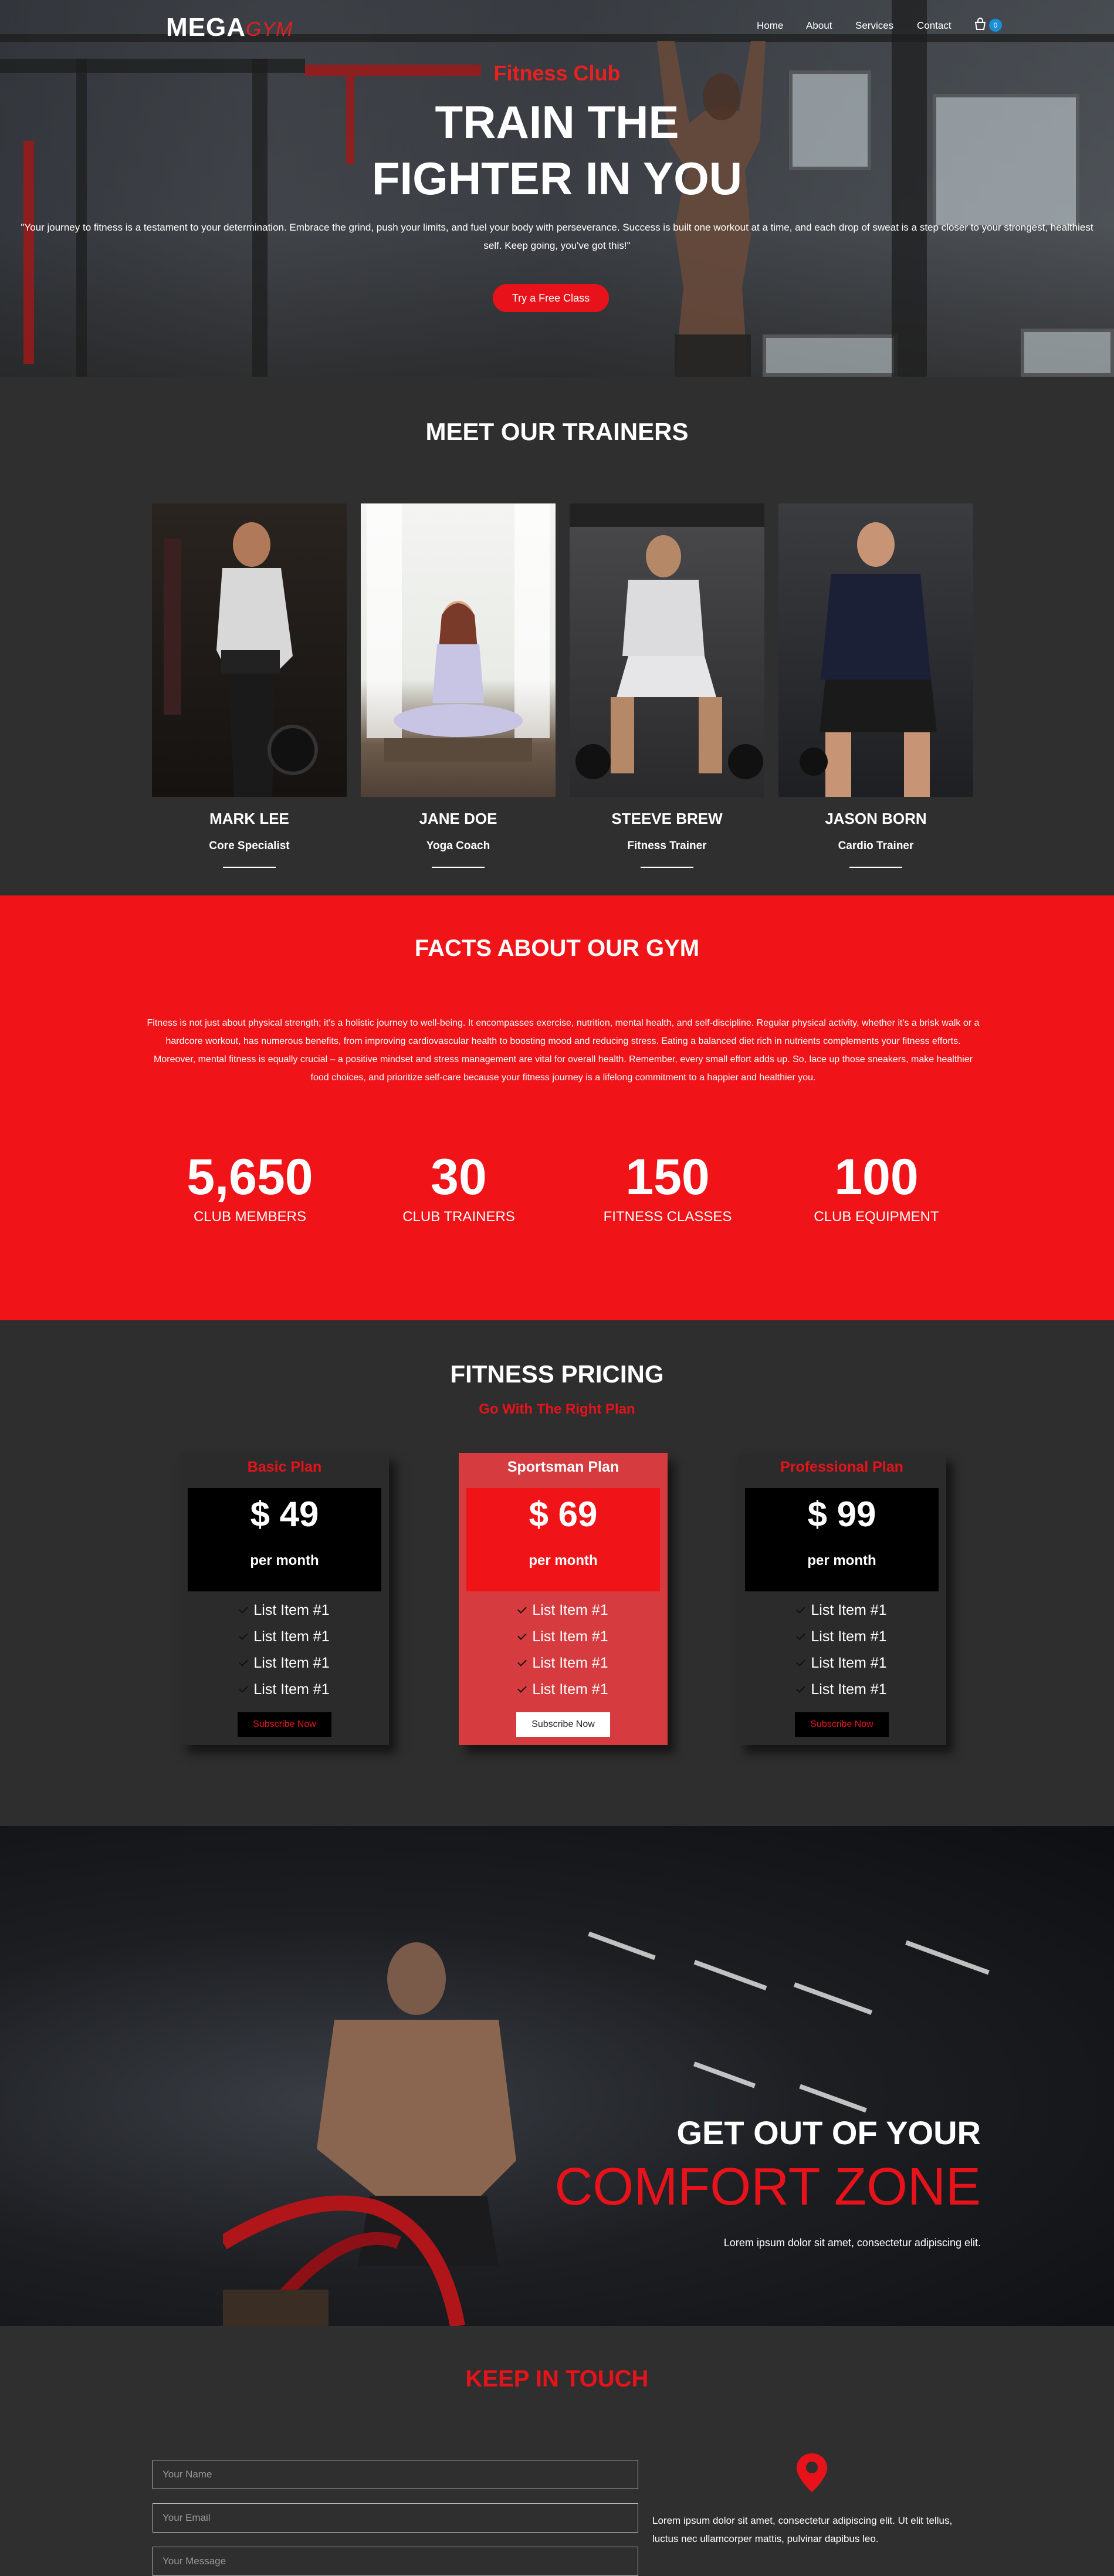  Describe the element at coordinates (767, 2187) in the screenshot. I see `comfort-heading-line2: COMFORT ZONE` at that location.